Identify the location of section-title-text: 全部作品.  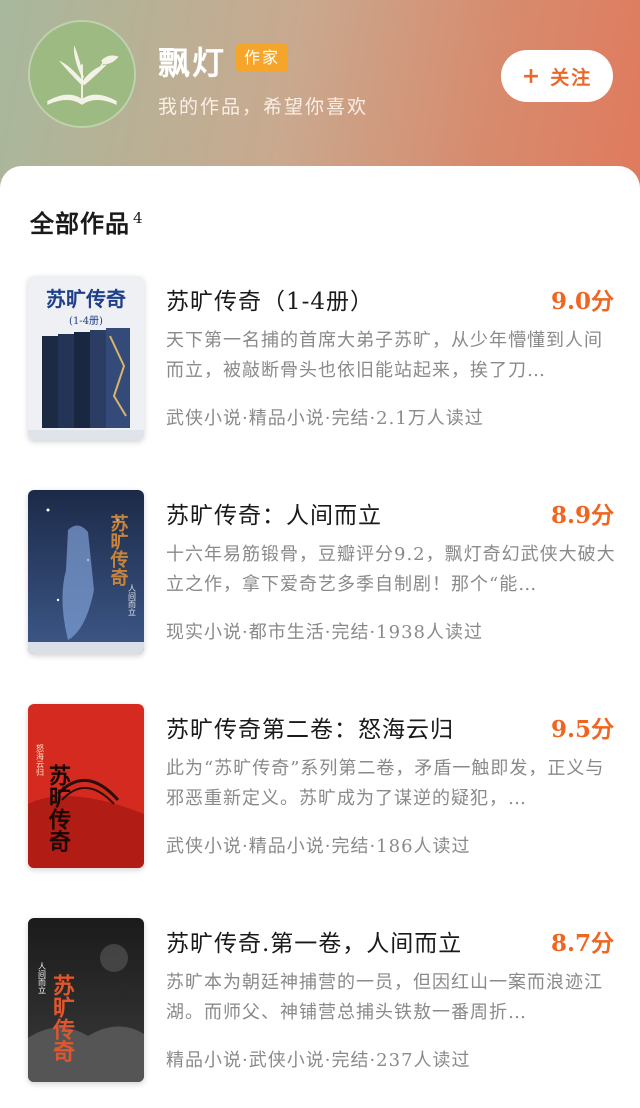
(80, 223).